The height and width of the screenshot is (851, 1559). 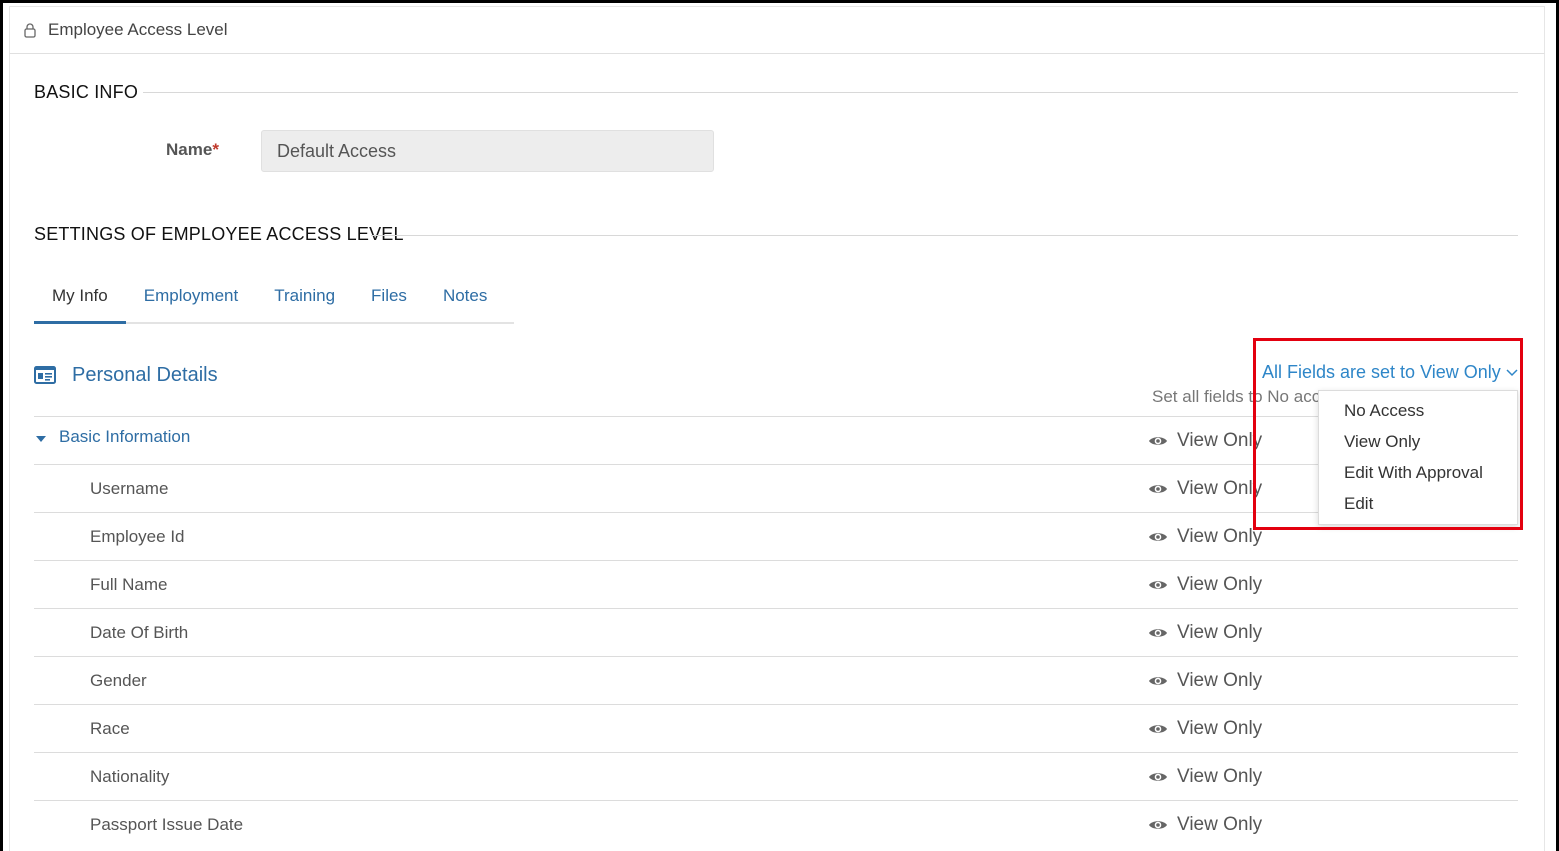 I want to click on field-row: Nationality View Only, so click(x=776, y=776).